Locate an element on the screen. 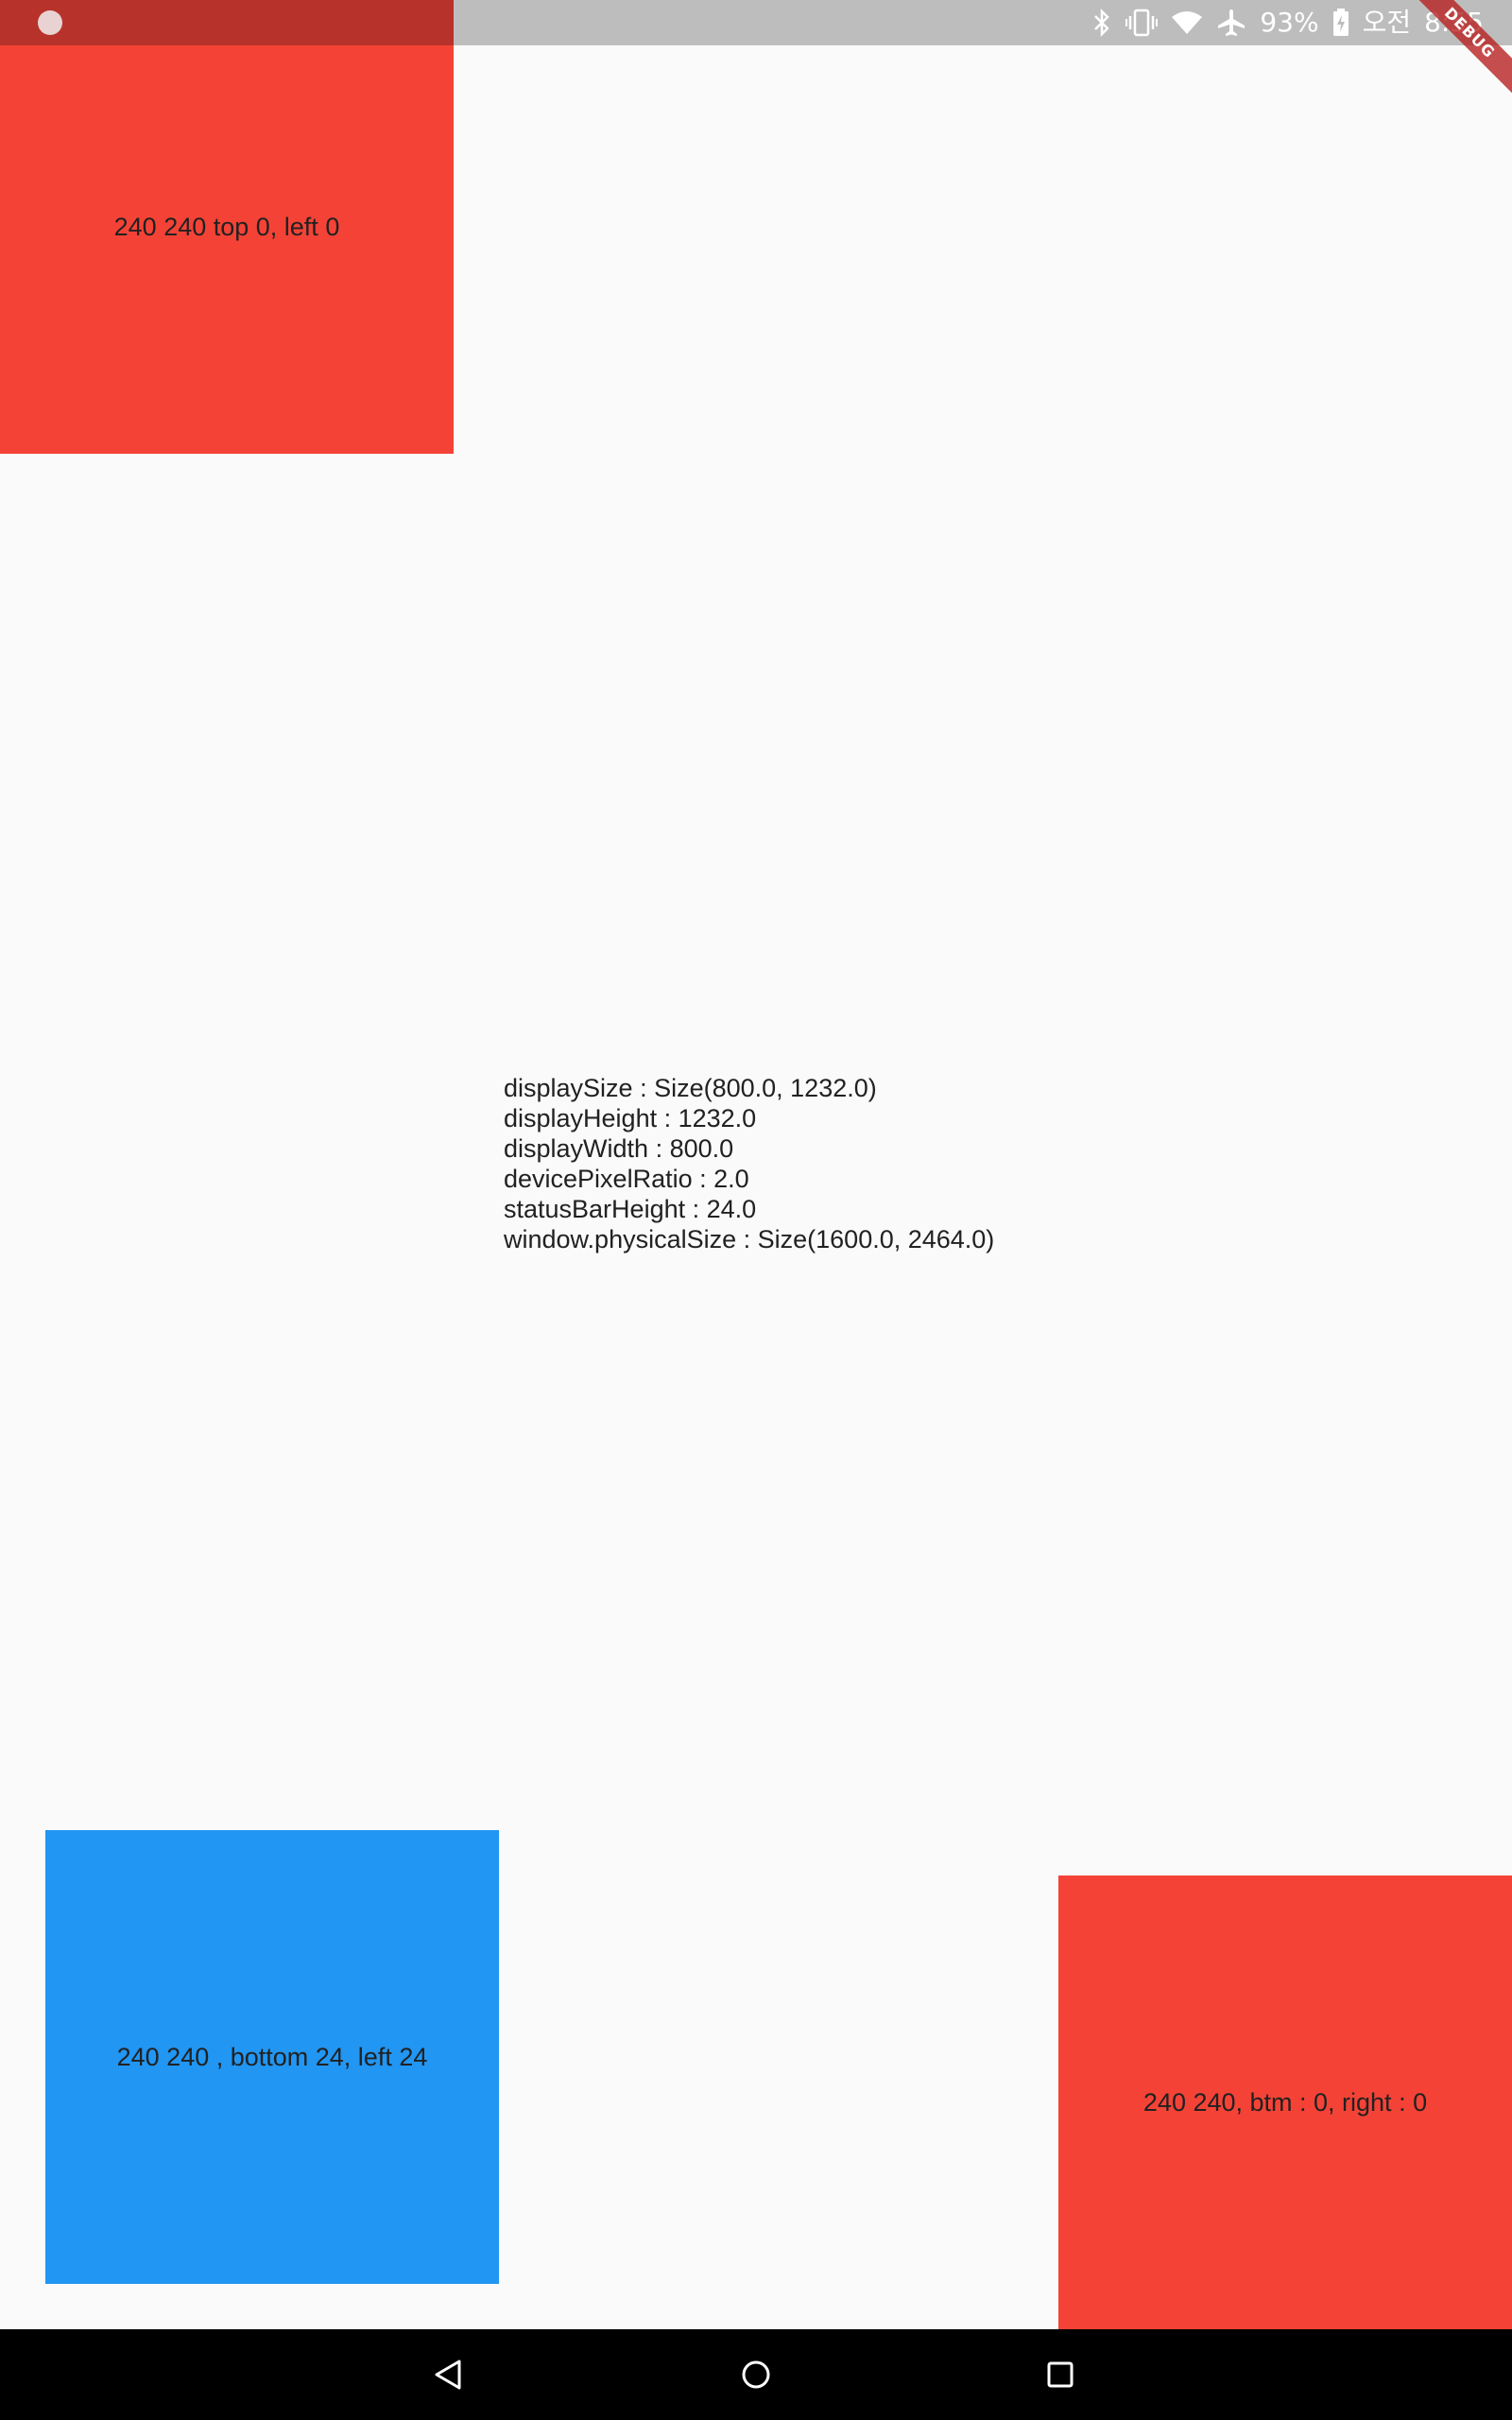 The width and height of the screenshot is (1512, 2420). battery-charging-icon is located at coordinates (1340, 23).